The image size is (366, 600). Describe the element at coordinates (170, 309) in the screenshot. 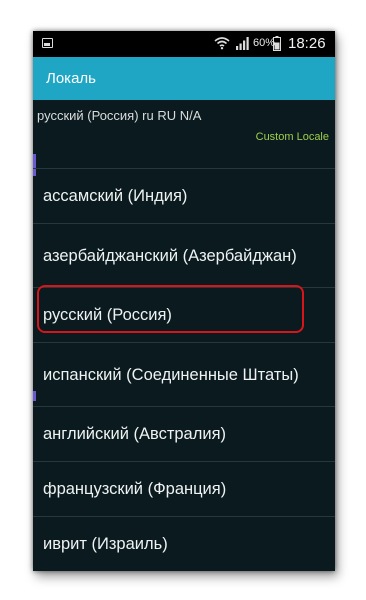

I see `highlight-box` at that location.